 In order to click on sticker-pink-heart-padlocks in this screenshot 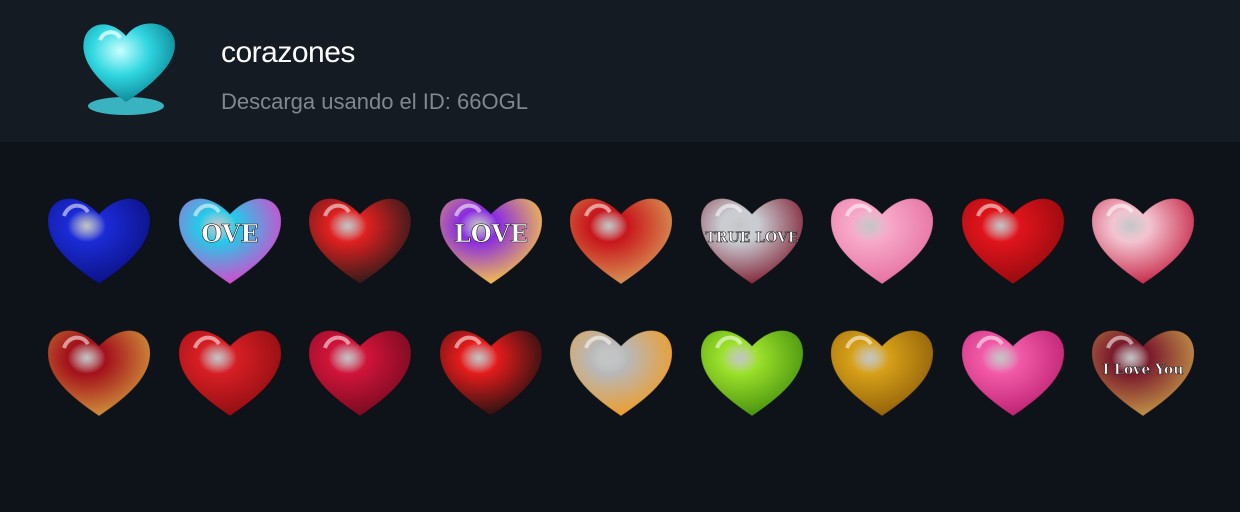, I will do `click(1013, 370)`.